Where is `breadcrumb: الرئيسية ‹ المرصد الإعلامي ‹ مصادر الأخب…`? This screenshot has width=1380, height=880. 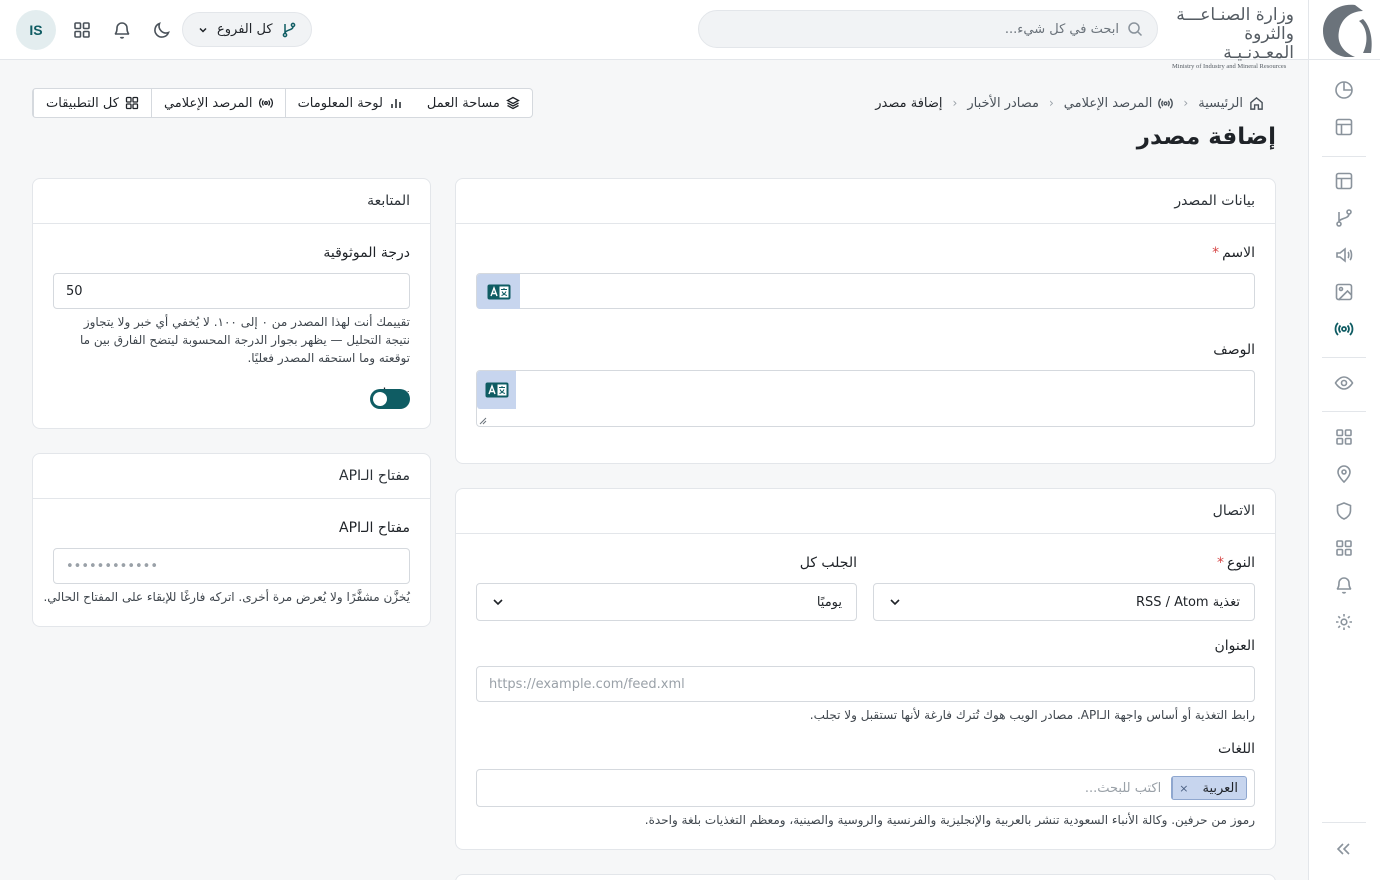 breadcrumb: الرئيسية ‹ المرصد الإعلامي ‹ مصادر الأخب… is located at coordinates (1069, 103).